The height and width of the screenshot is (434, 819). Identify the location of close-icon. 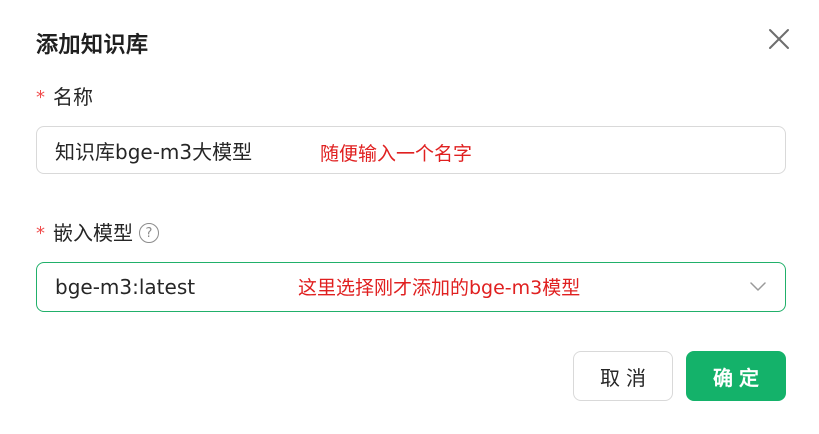
(779, 39).